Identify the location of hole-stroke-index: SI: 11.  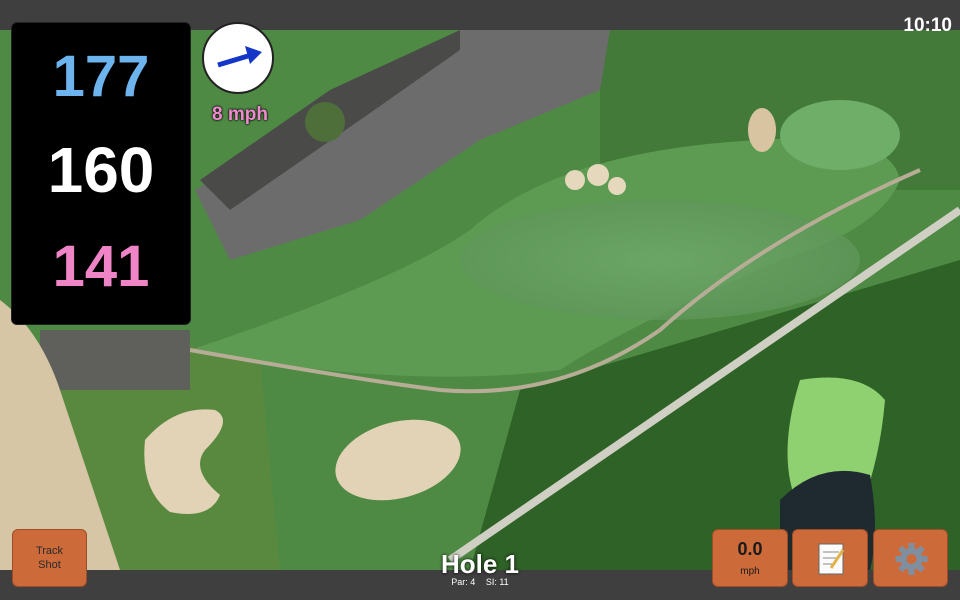
(497, 582).